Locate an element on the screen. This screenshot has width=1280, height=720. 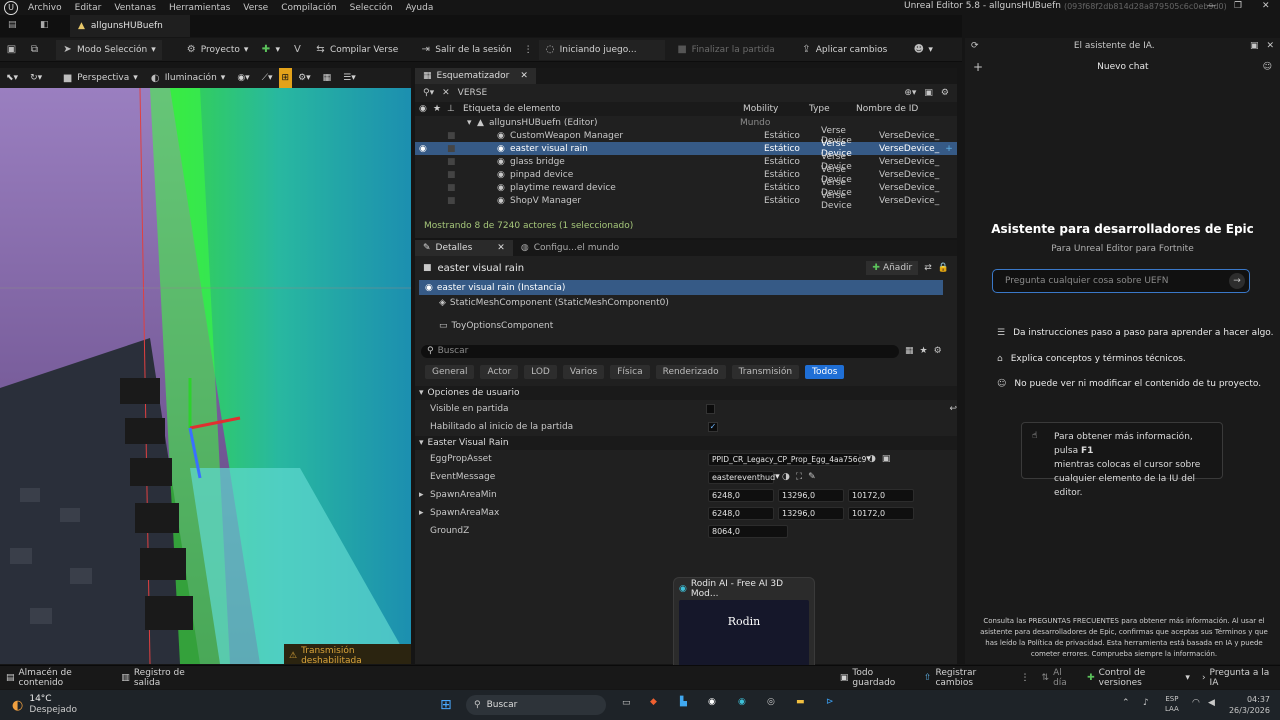
clear-filter-icon: ✕ is located at coordinates (446, 93).